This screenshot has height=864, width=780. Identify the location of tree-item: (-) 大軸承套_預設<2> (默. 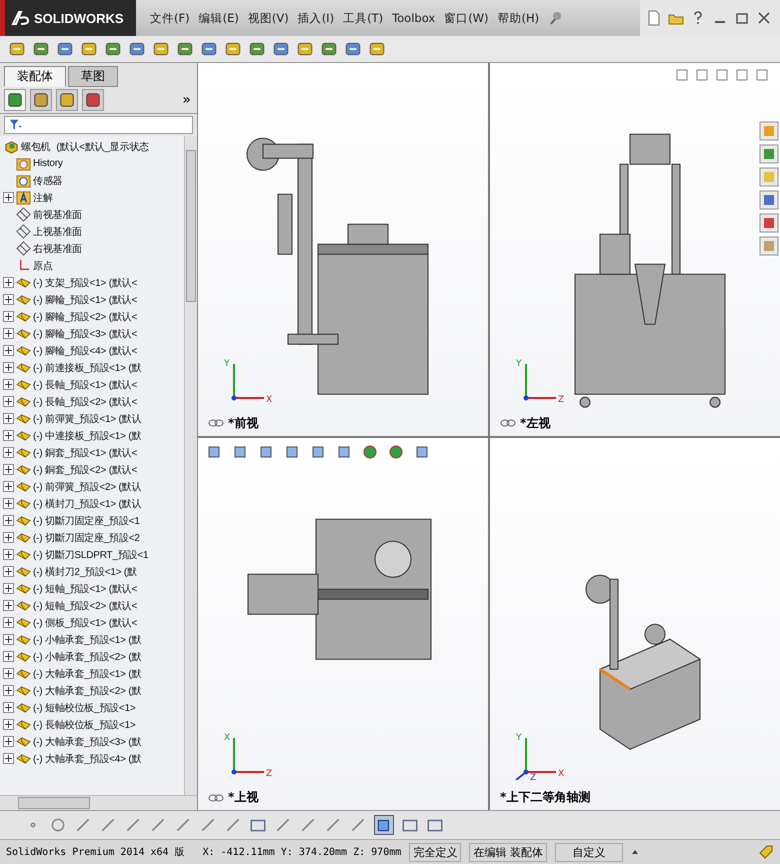
(87, 691).